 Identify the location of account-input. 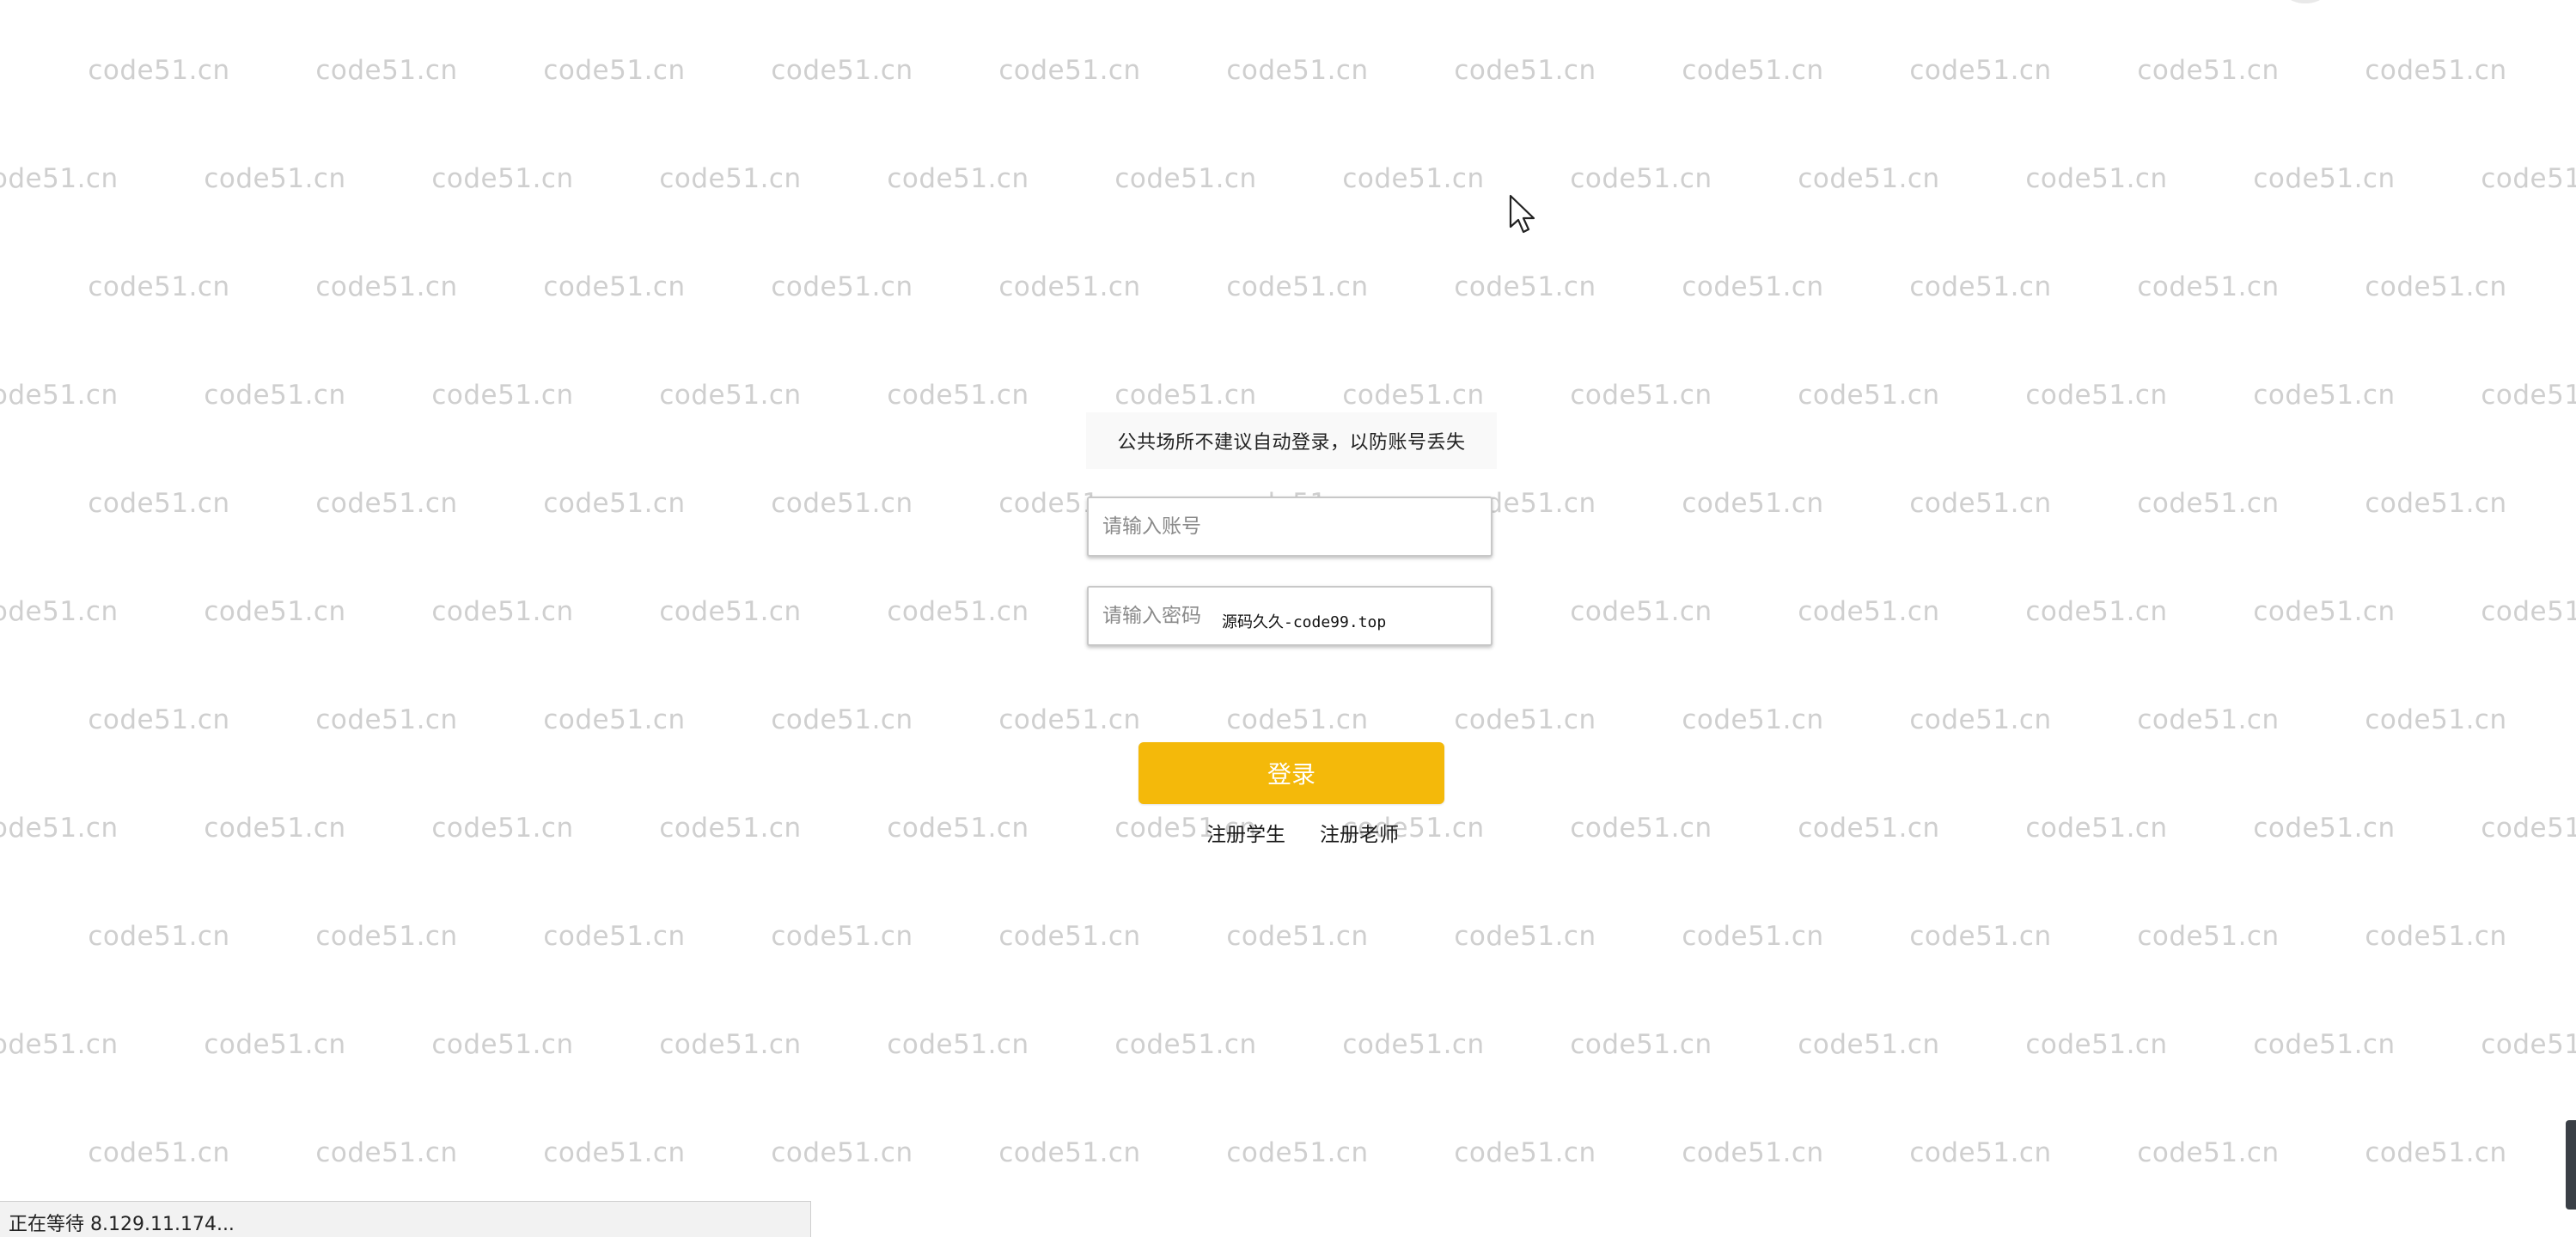
(1290, 526).